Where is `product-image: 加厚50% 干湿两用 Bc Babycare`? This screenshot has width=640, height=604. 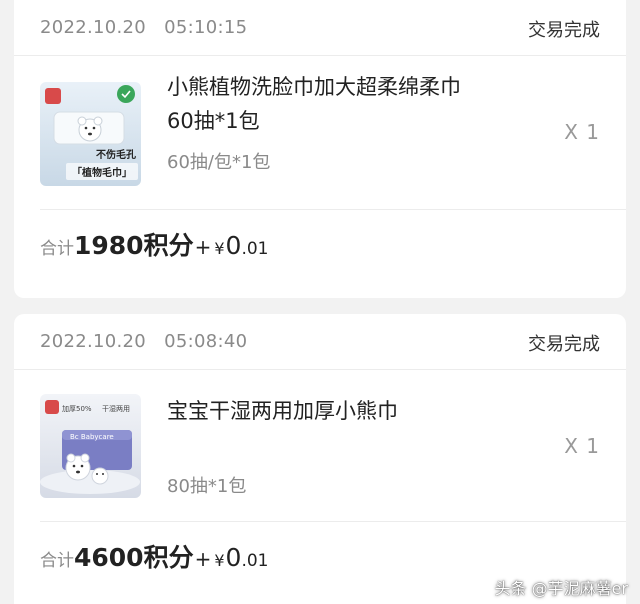 product-image: 加厚50% 干湿两用 Bc Babycare is located at coordinates (90, 446).